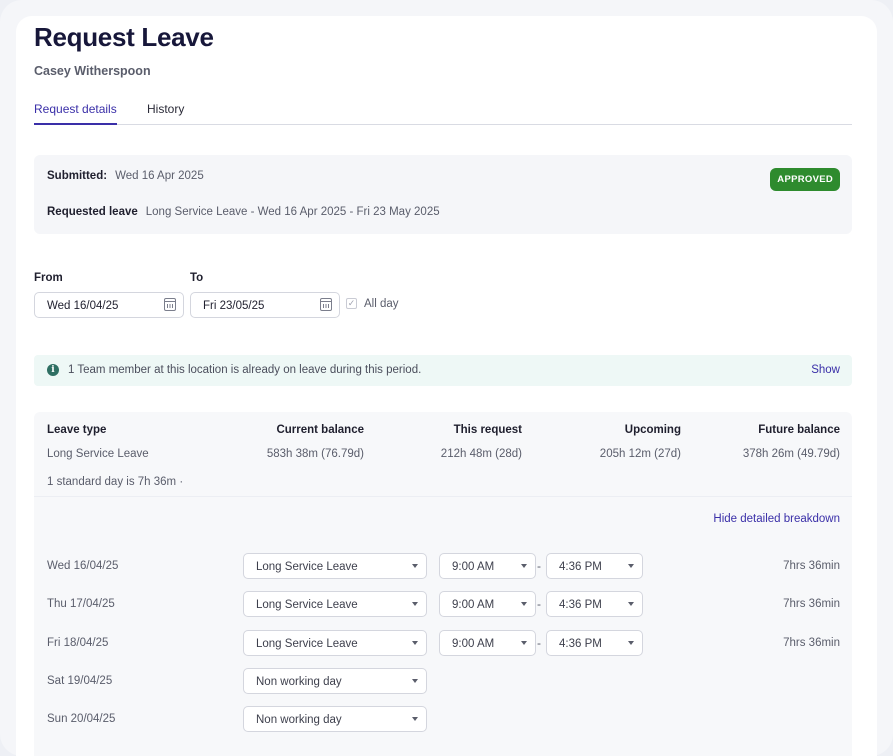 Image resolution: width=893 pixels, height=756 pixels. Describe the element at coordinates (197, 278) in the screenshot. I see `to-label: To` at that location.